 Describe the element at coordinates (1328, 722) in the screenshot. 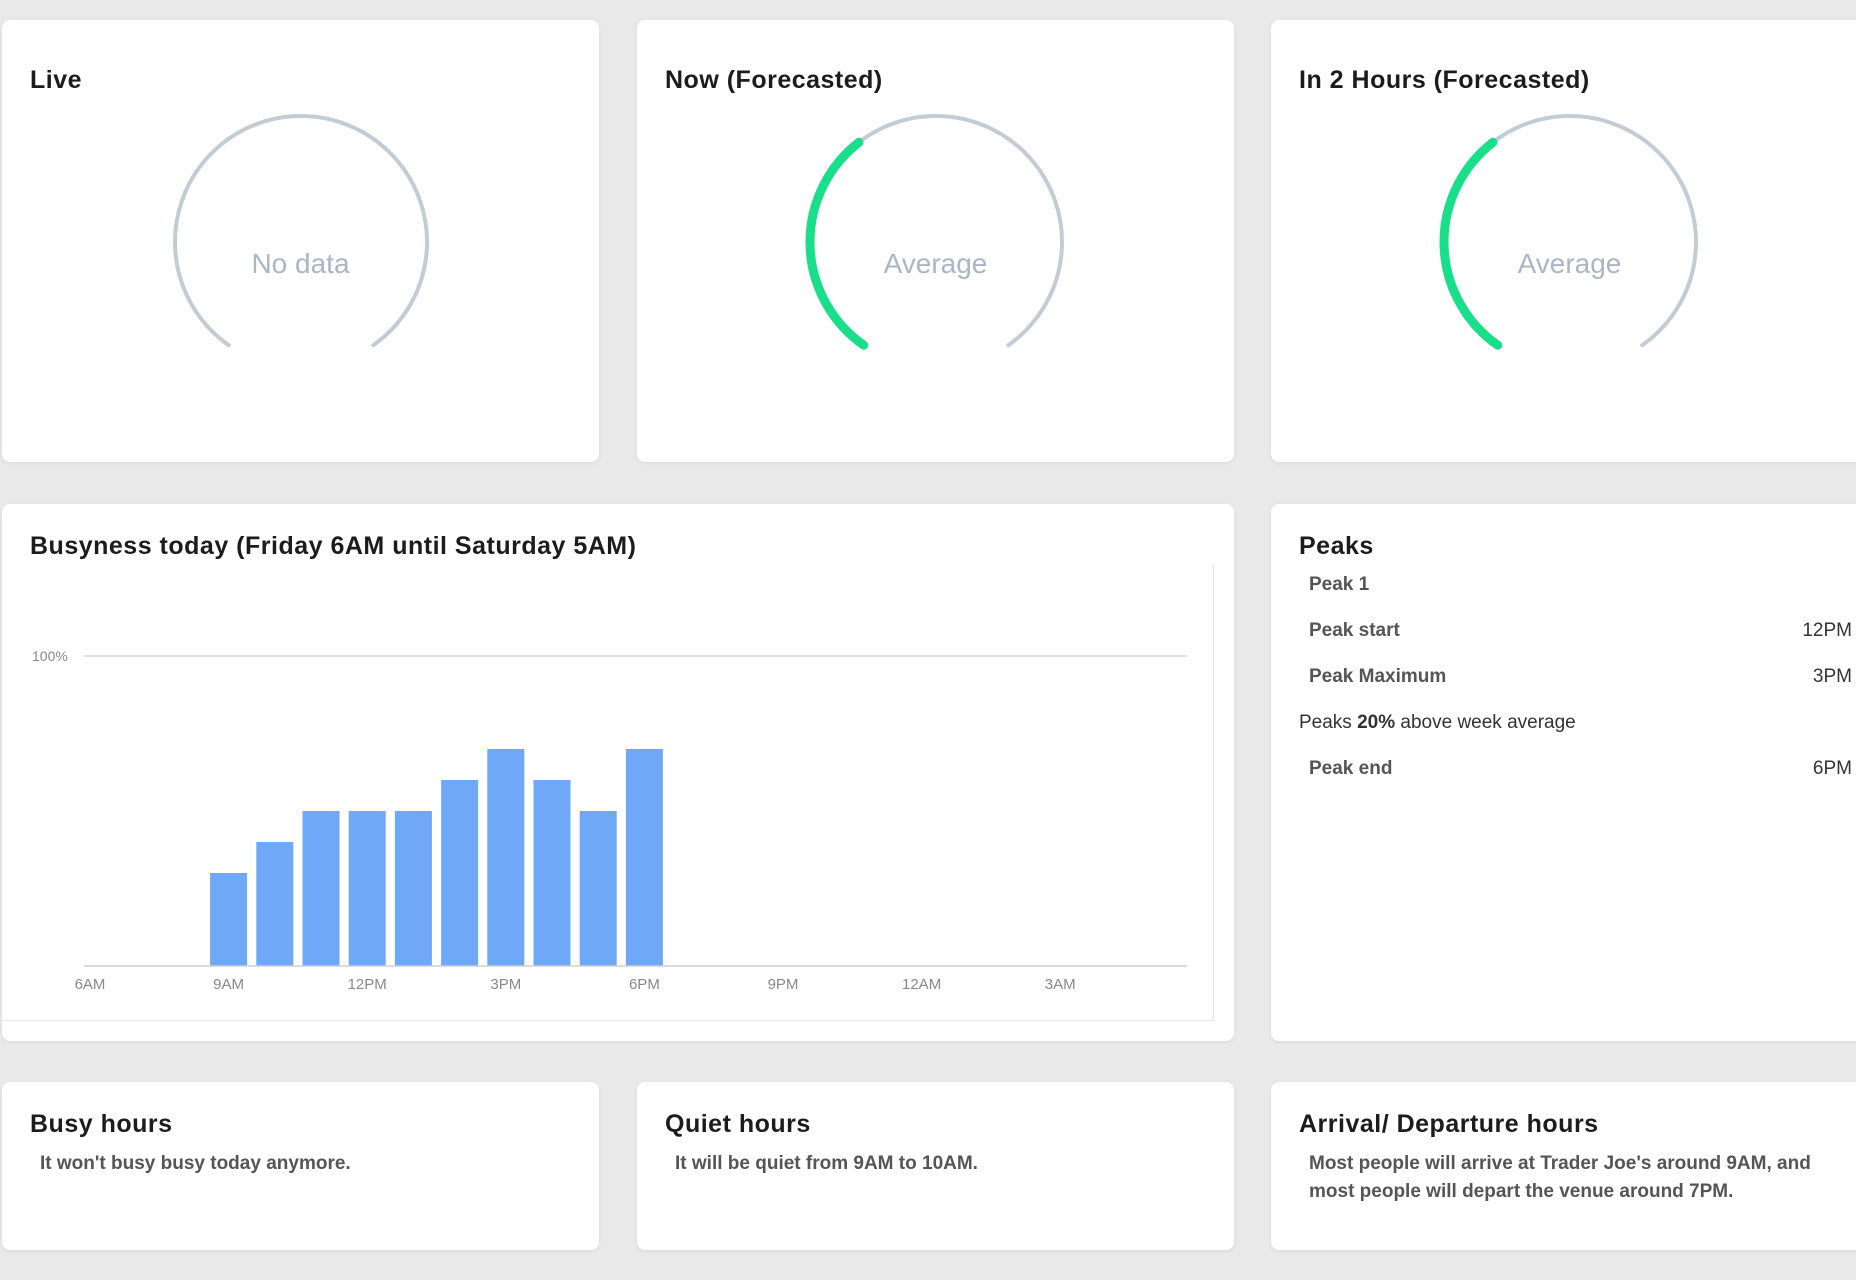

I see `peak-summary-prefix: Peaks` at that location.